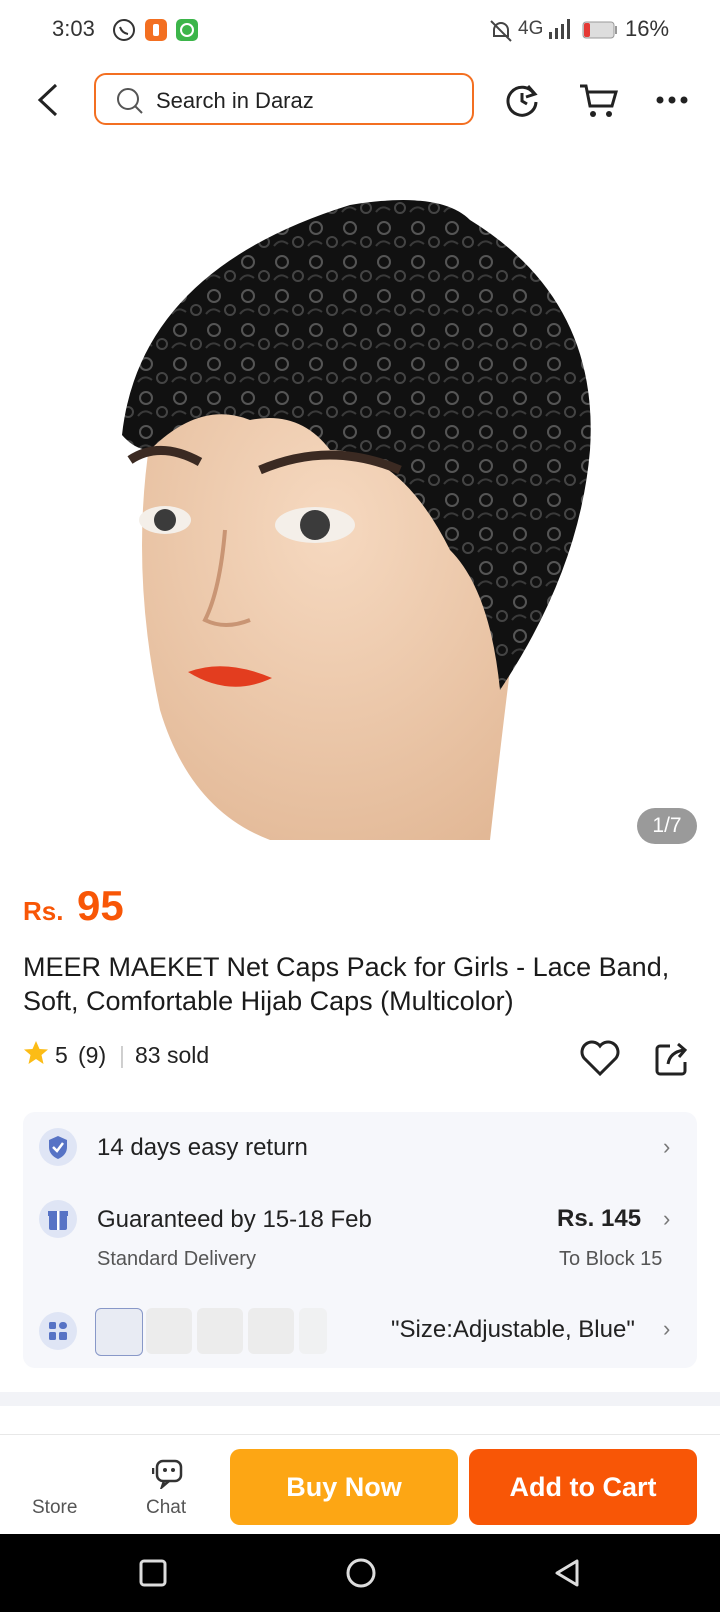 Image resolution: width=720 pixels, height=1612 pixels. I want to click on delivery-text: Guaranteed by 15-18 Feb, so click(234, 1219).